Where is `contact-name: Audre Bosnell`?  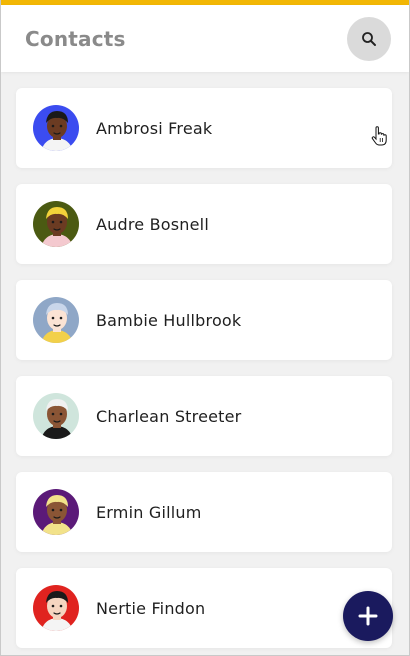 contact-name: Audre Bosnell is located at coordinates (152, 224).